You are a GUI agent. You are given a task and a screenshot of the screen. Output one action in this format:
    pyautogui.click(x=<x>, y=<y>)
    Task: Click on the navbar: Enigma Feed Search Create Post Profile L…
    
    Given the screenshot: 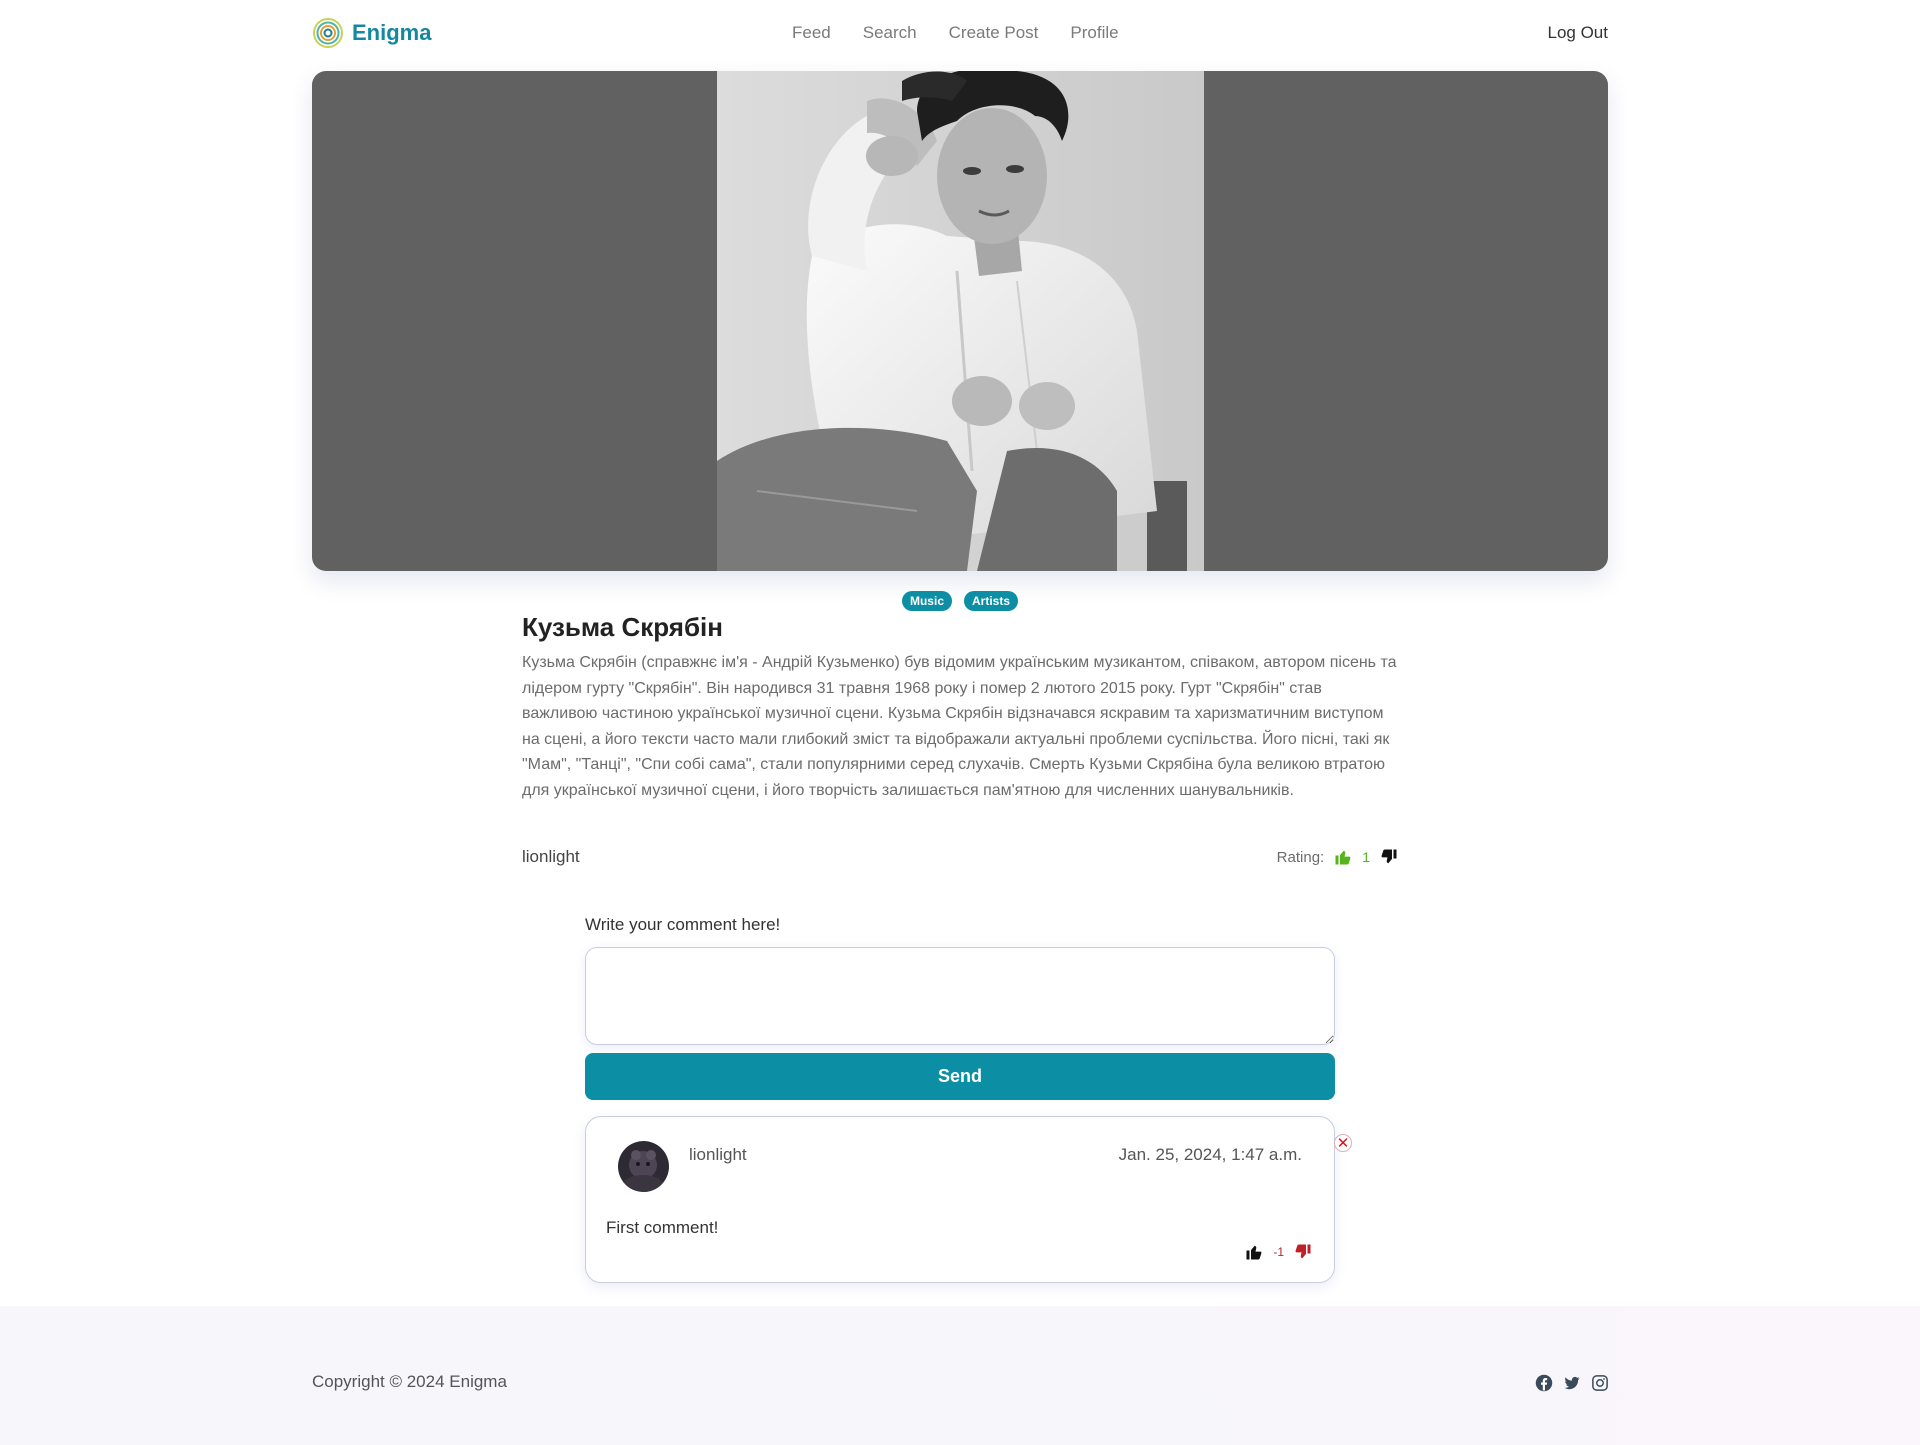 What is the action you would take?
    pyautogui.click(x=960, y=33)
    